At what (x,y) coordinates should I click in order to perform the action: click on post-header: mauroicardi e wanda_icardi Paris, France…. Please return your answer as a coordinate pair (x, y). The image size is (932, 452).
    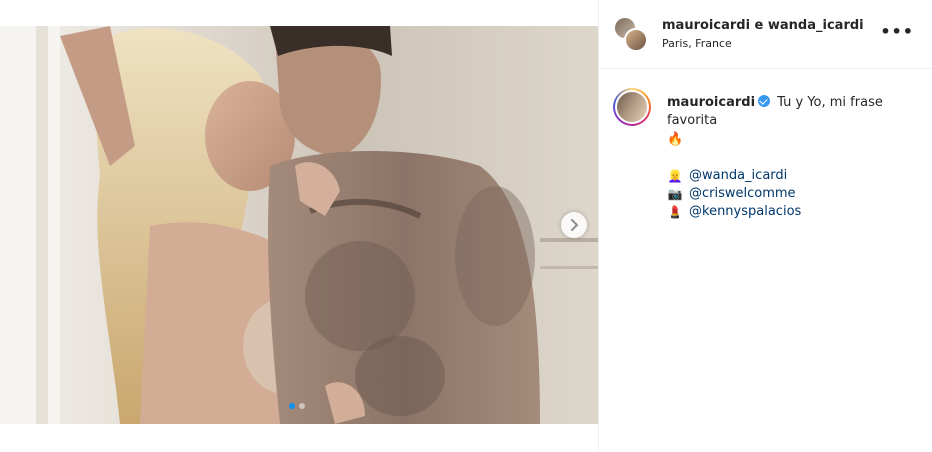
    Looking at the image, I should click on (765, 34).